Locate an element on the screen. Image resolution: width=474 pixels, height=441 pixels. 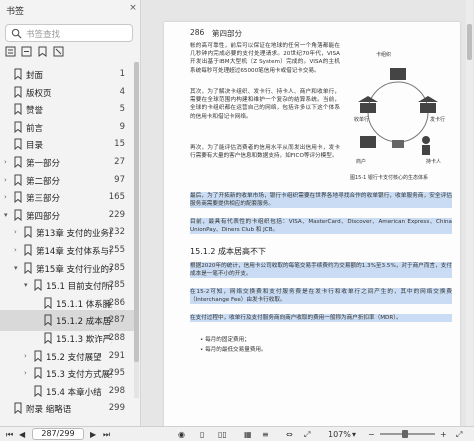
bookmark-label: 前言 is located at coordinates (35, 128).